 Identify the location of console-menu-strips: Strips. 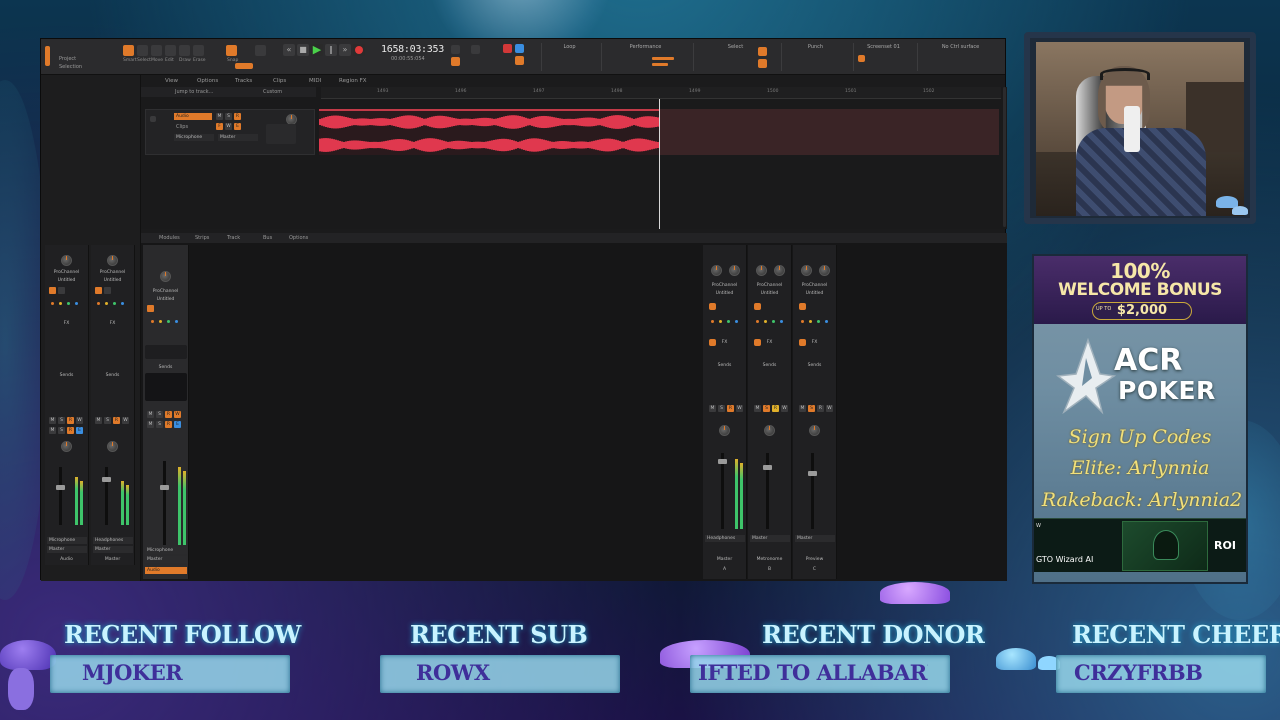
(202, 238).